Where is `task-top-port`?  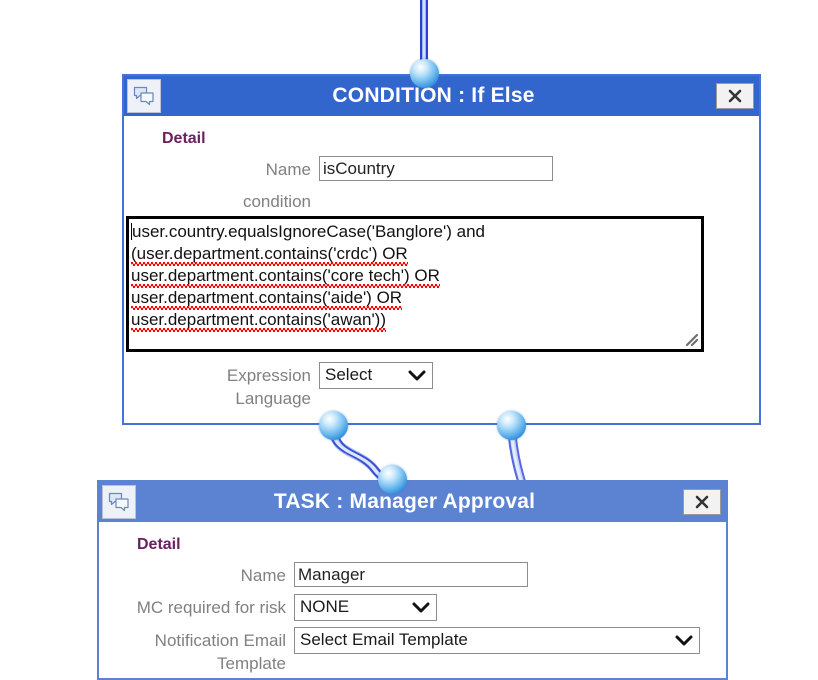 task-top-port is located at coordinates (392, 479).